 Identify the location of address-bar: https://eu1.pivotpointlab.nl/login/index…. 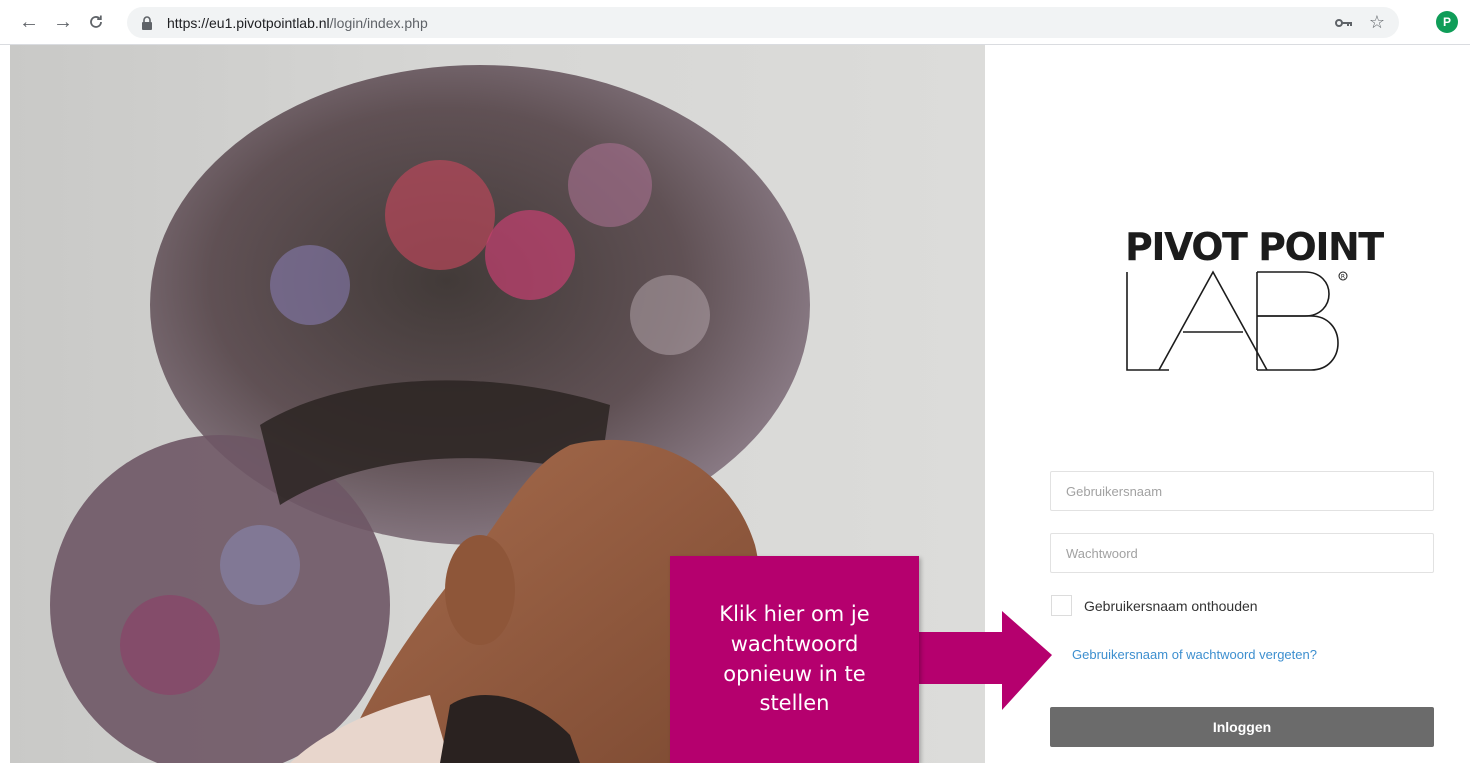
(763, 22).